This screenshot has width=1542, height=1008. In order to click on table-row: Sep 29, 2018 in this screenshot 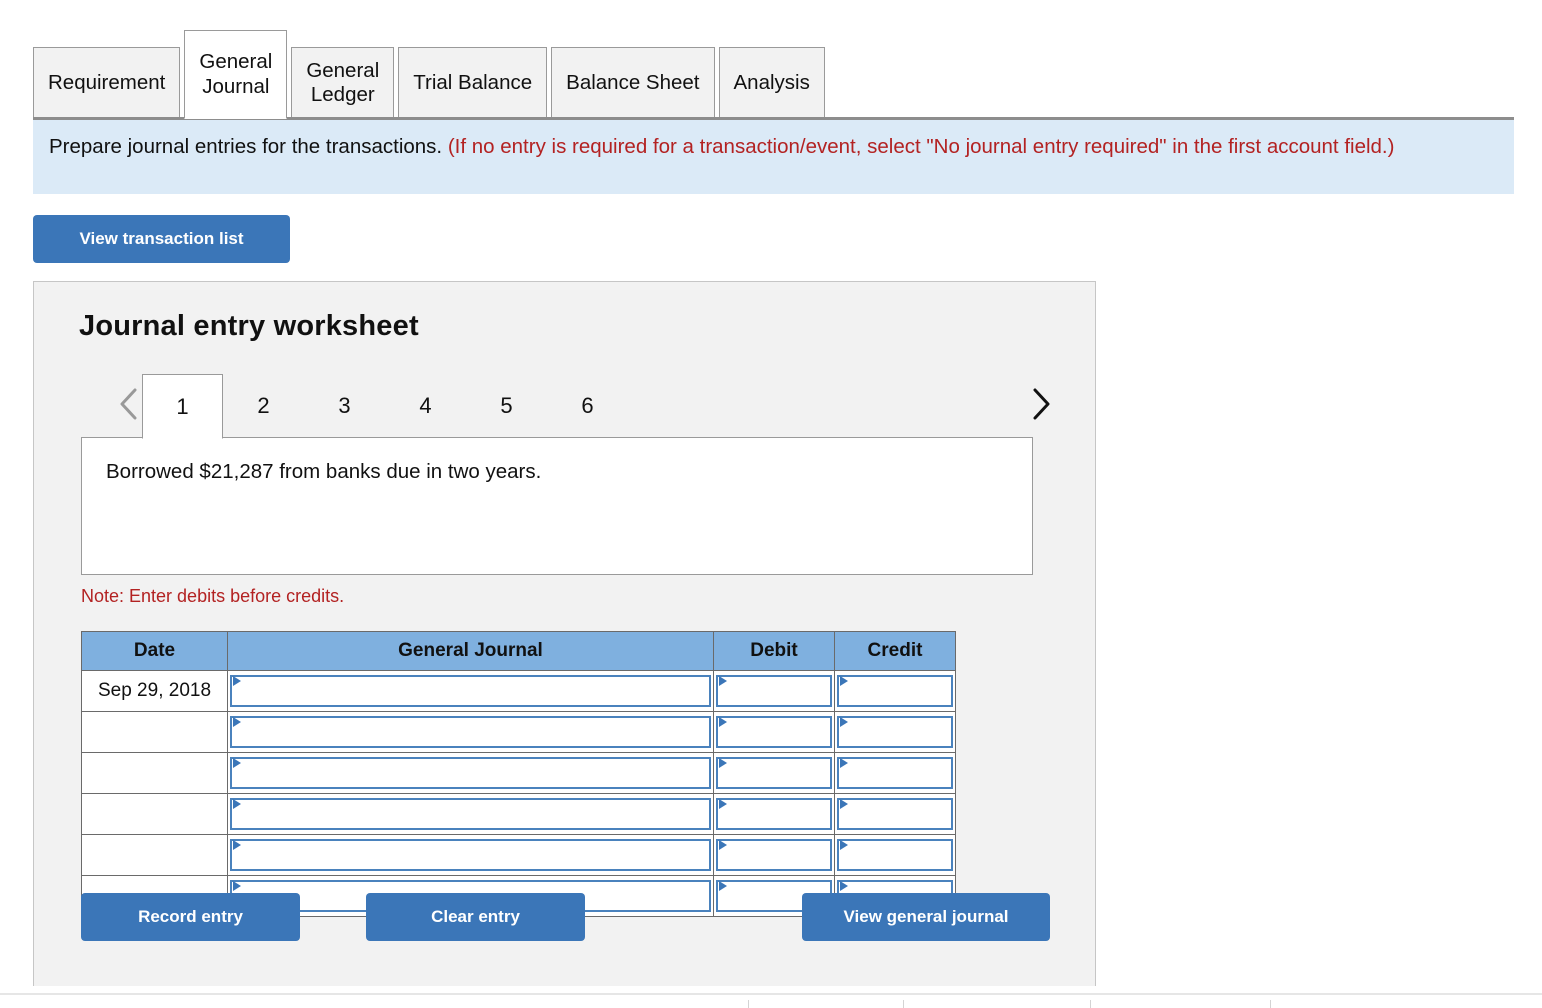, I will do `click(518, 691)`.